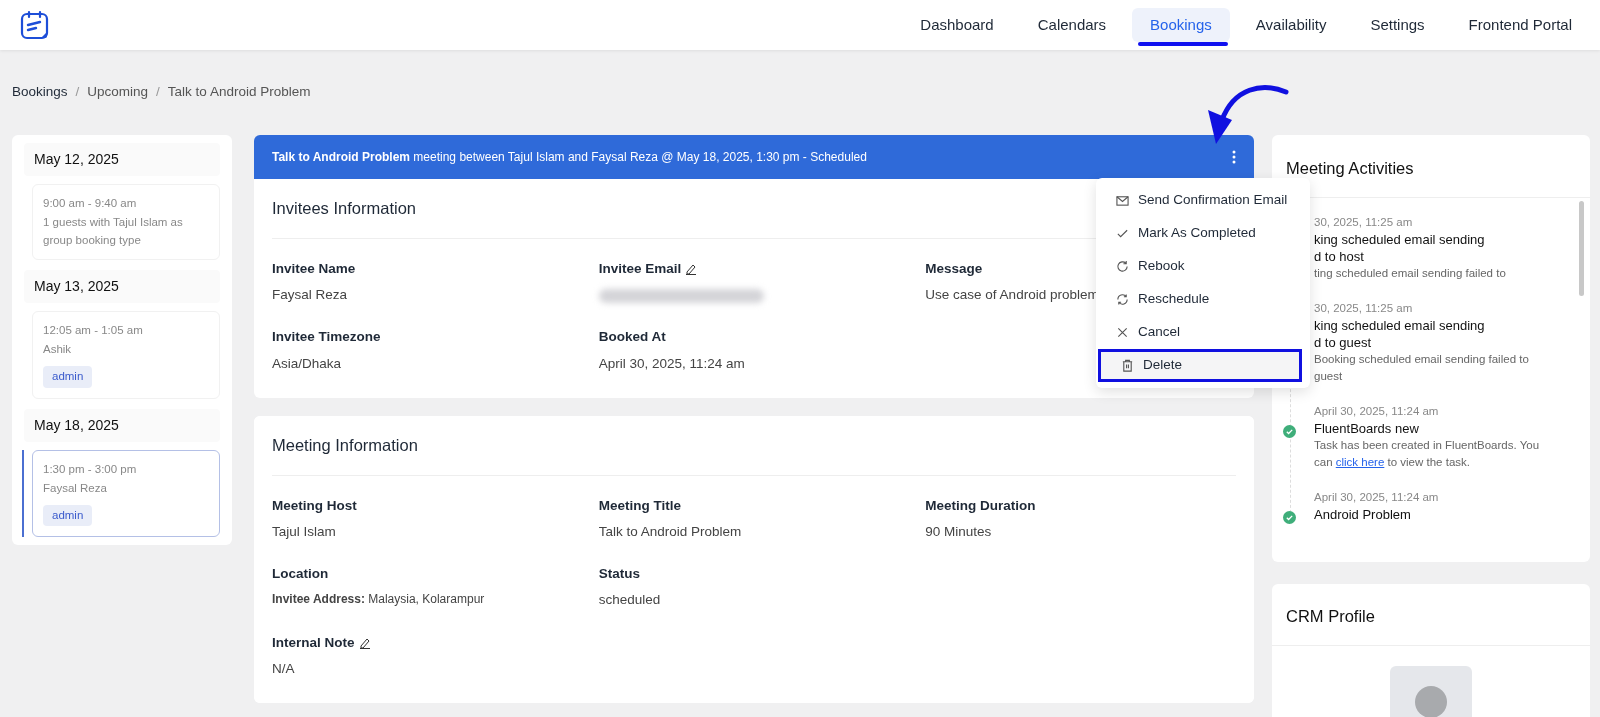 The height and width of the screenshot is (717, 1600). Describe the element at coordinates (1200, 365) in the screenshot. I see `menu-item: Delete` at that location.